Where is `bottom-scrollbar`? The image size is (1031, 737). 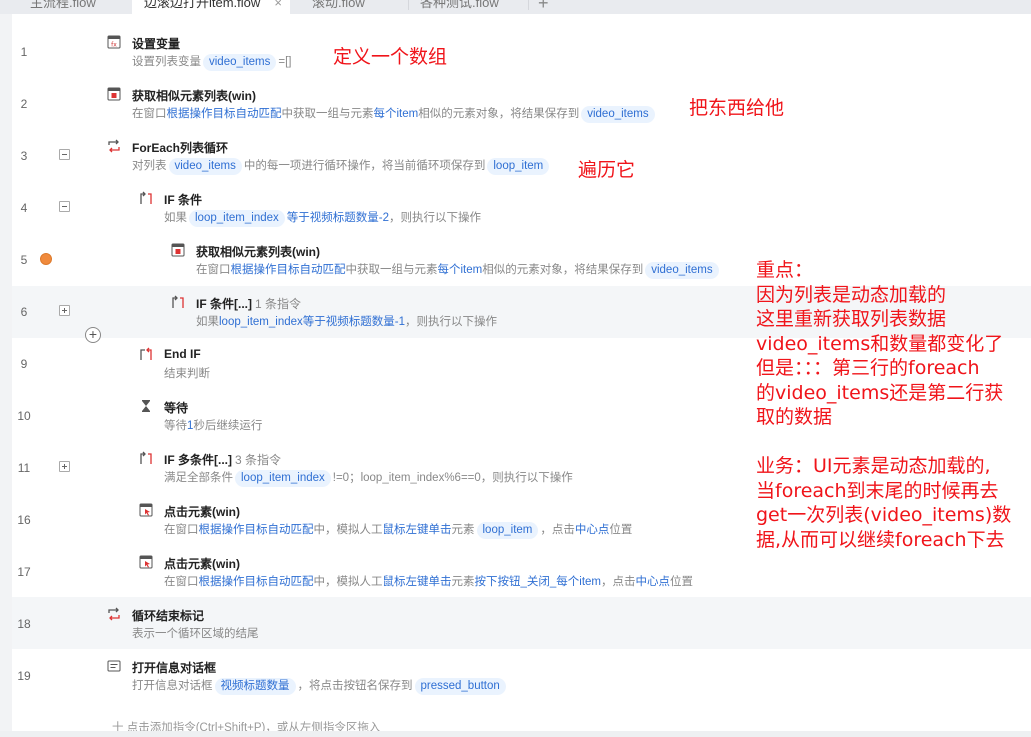 bottom-scrollbar is located at coordinates (515, 734).